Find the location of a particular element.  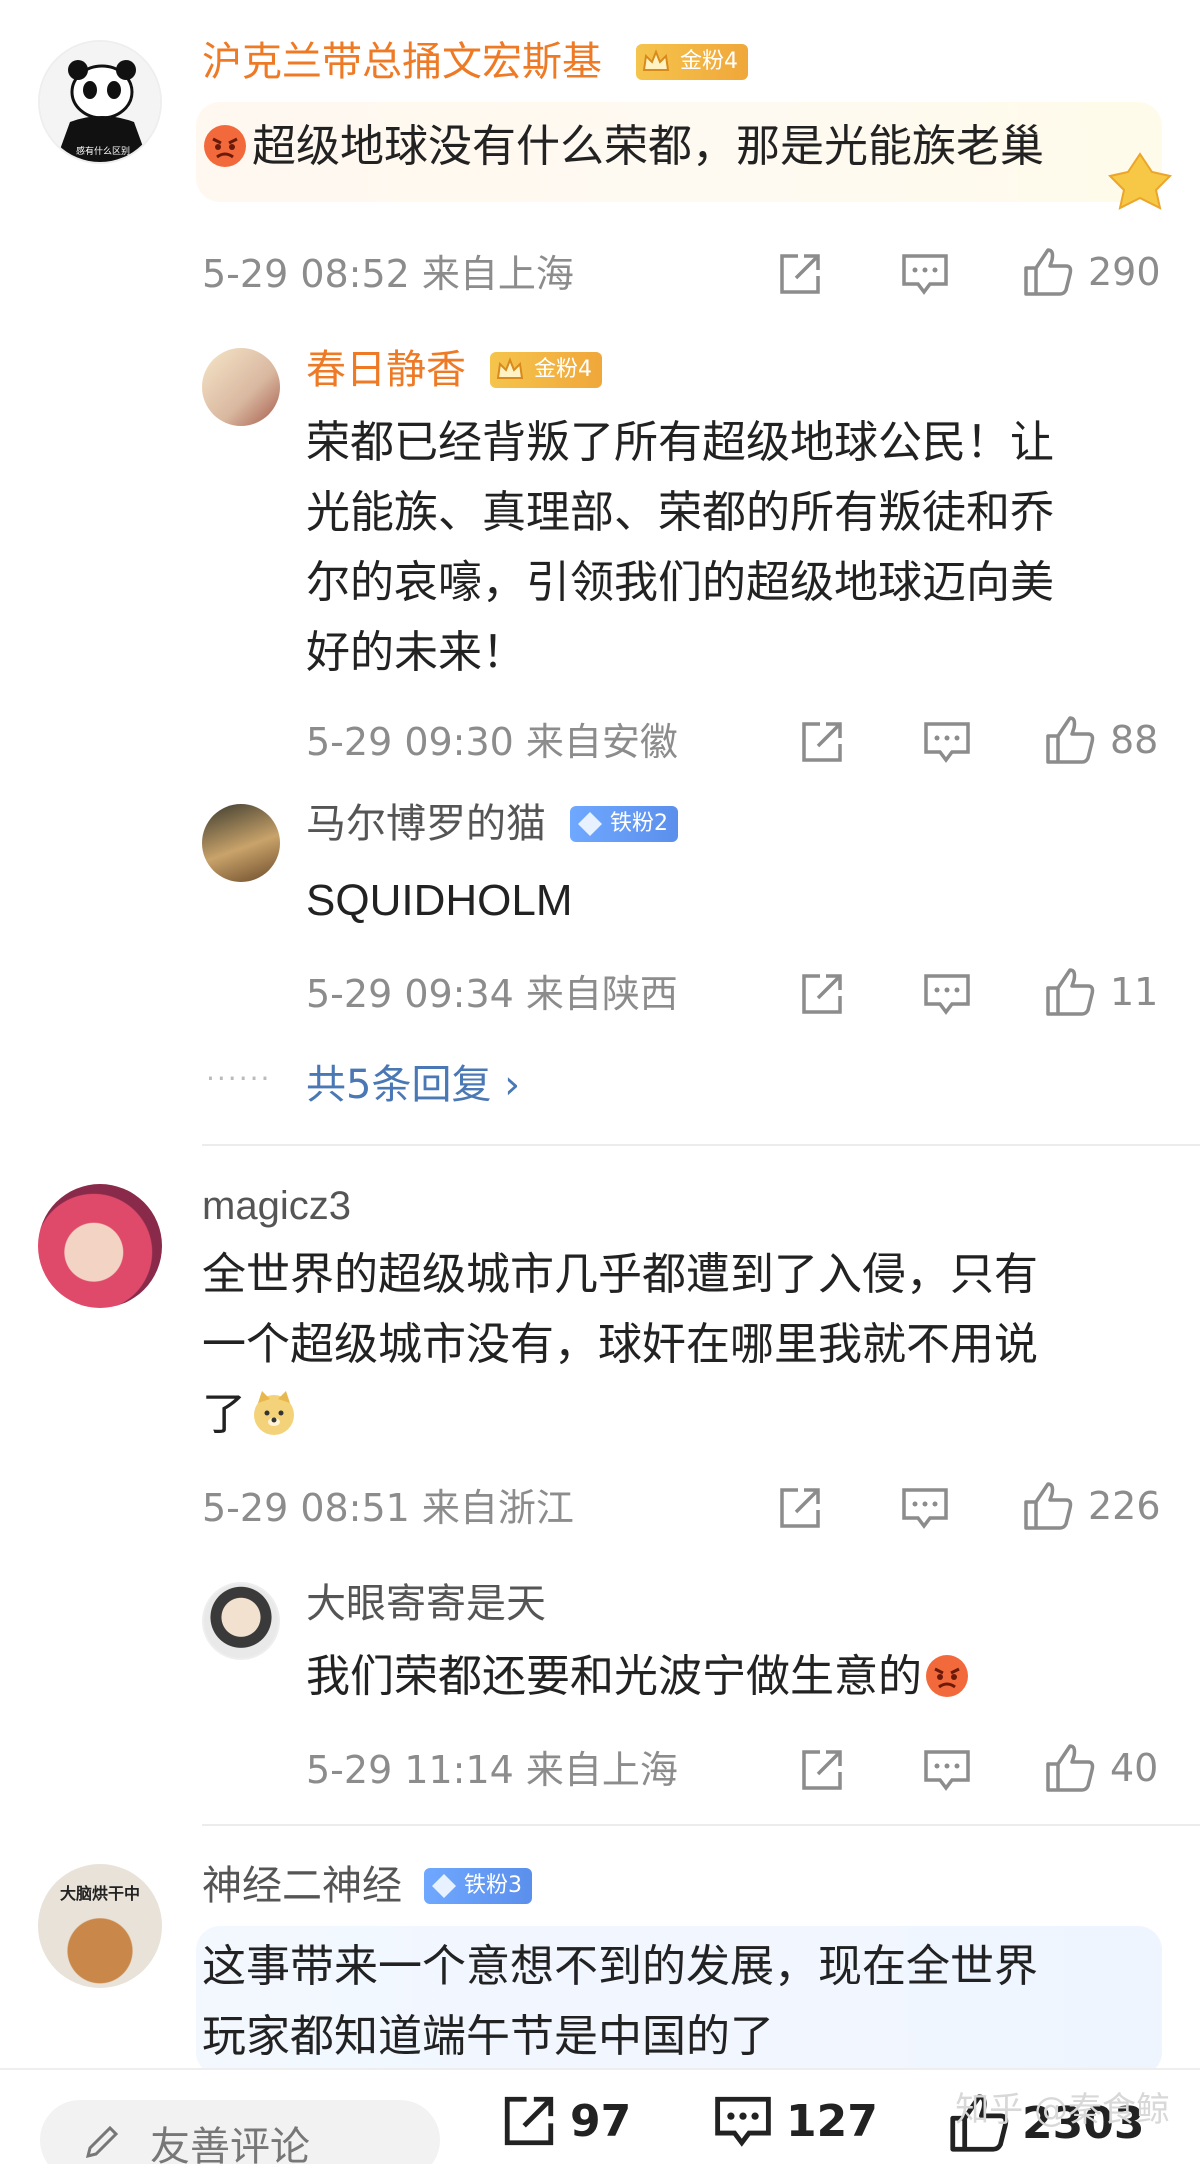

reply-meta: 5-29 11:14 来自上海 is located at coordinates (492, 1770).